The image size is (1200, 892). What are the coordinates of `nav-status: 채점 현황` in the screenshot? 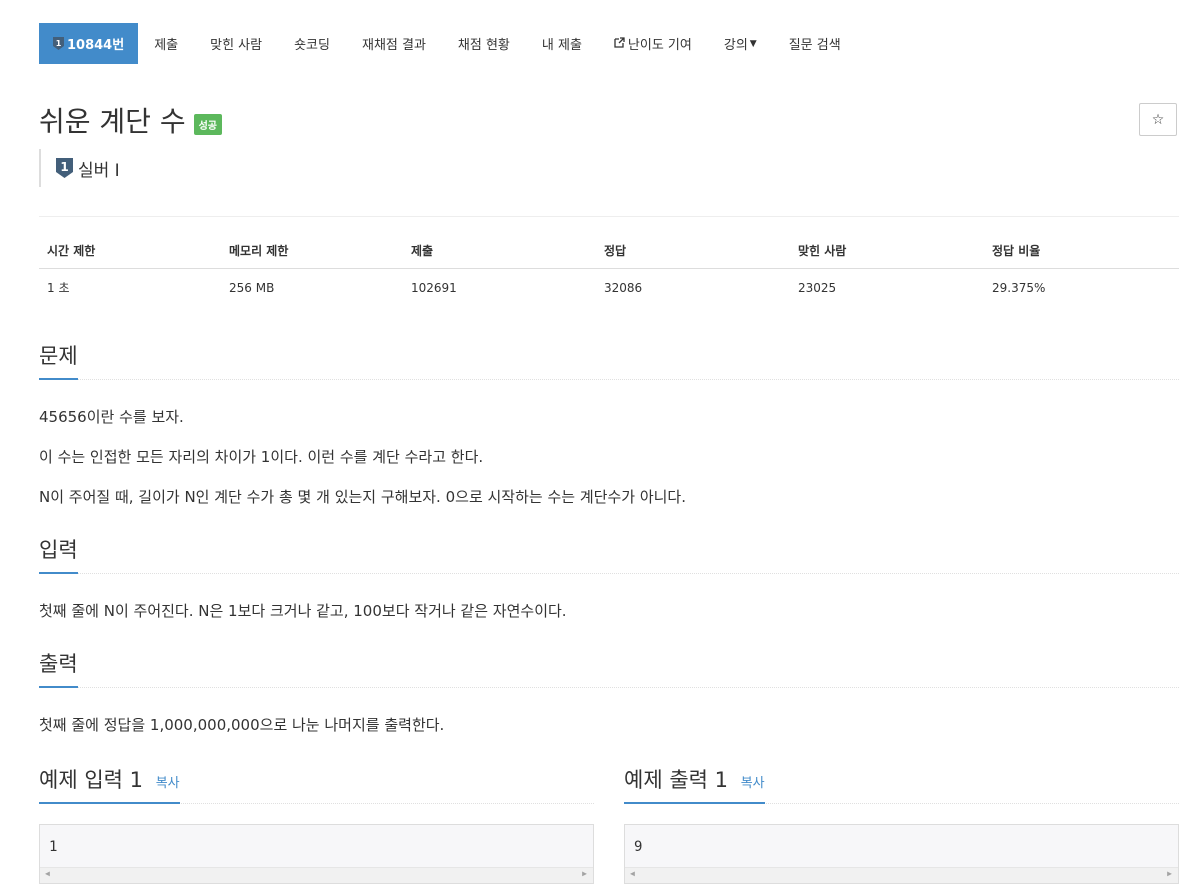 It's located at (484, 43).